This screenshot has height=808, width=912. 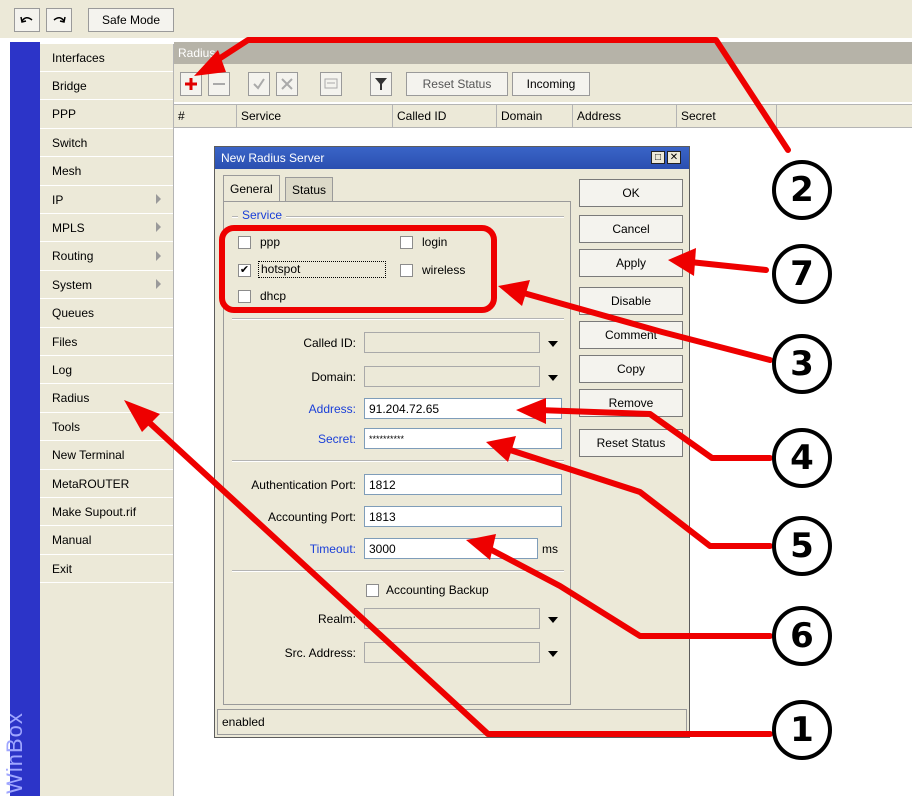 I want to click on callout-6: 6, so click(x=802, y=636).